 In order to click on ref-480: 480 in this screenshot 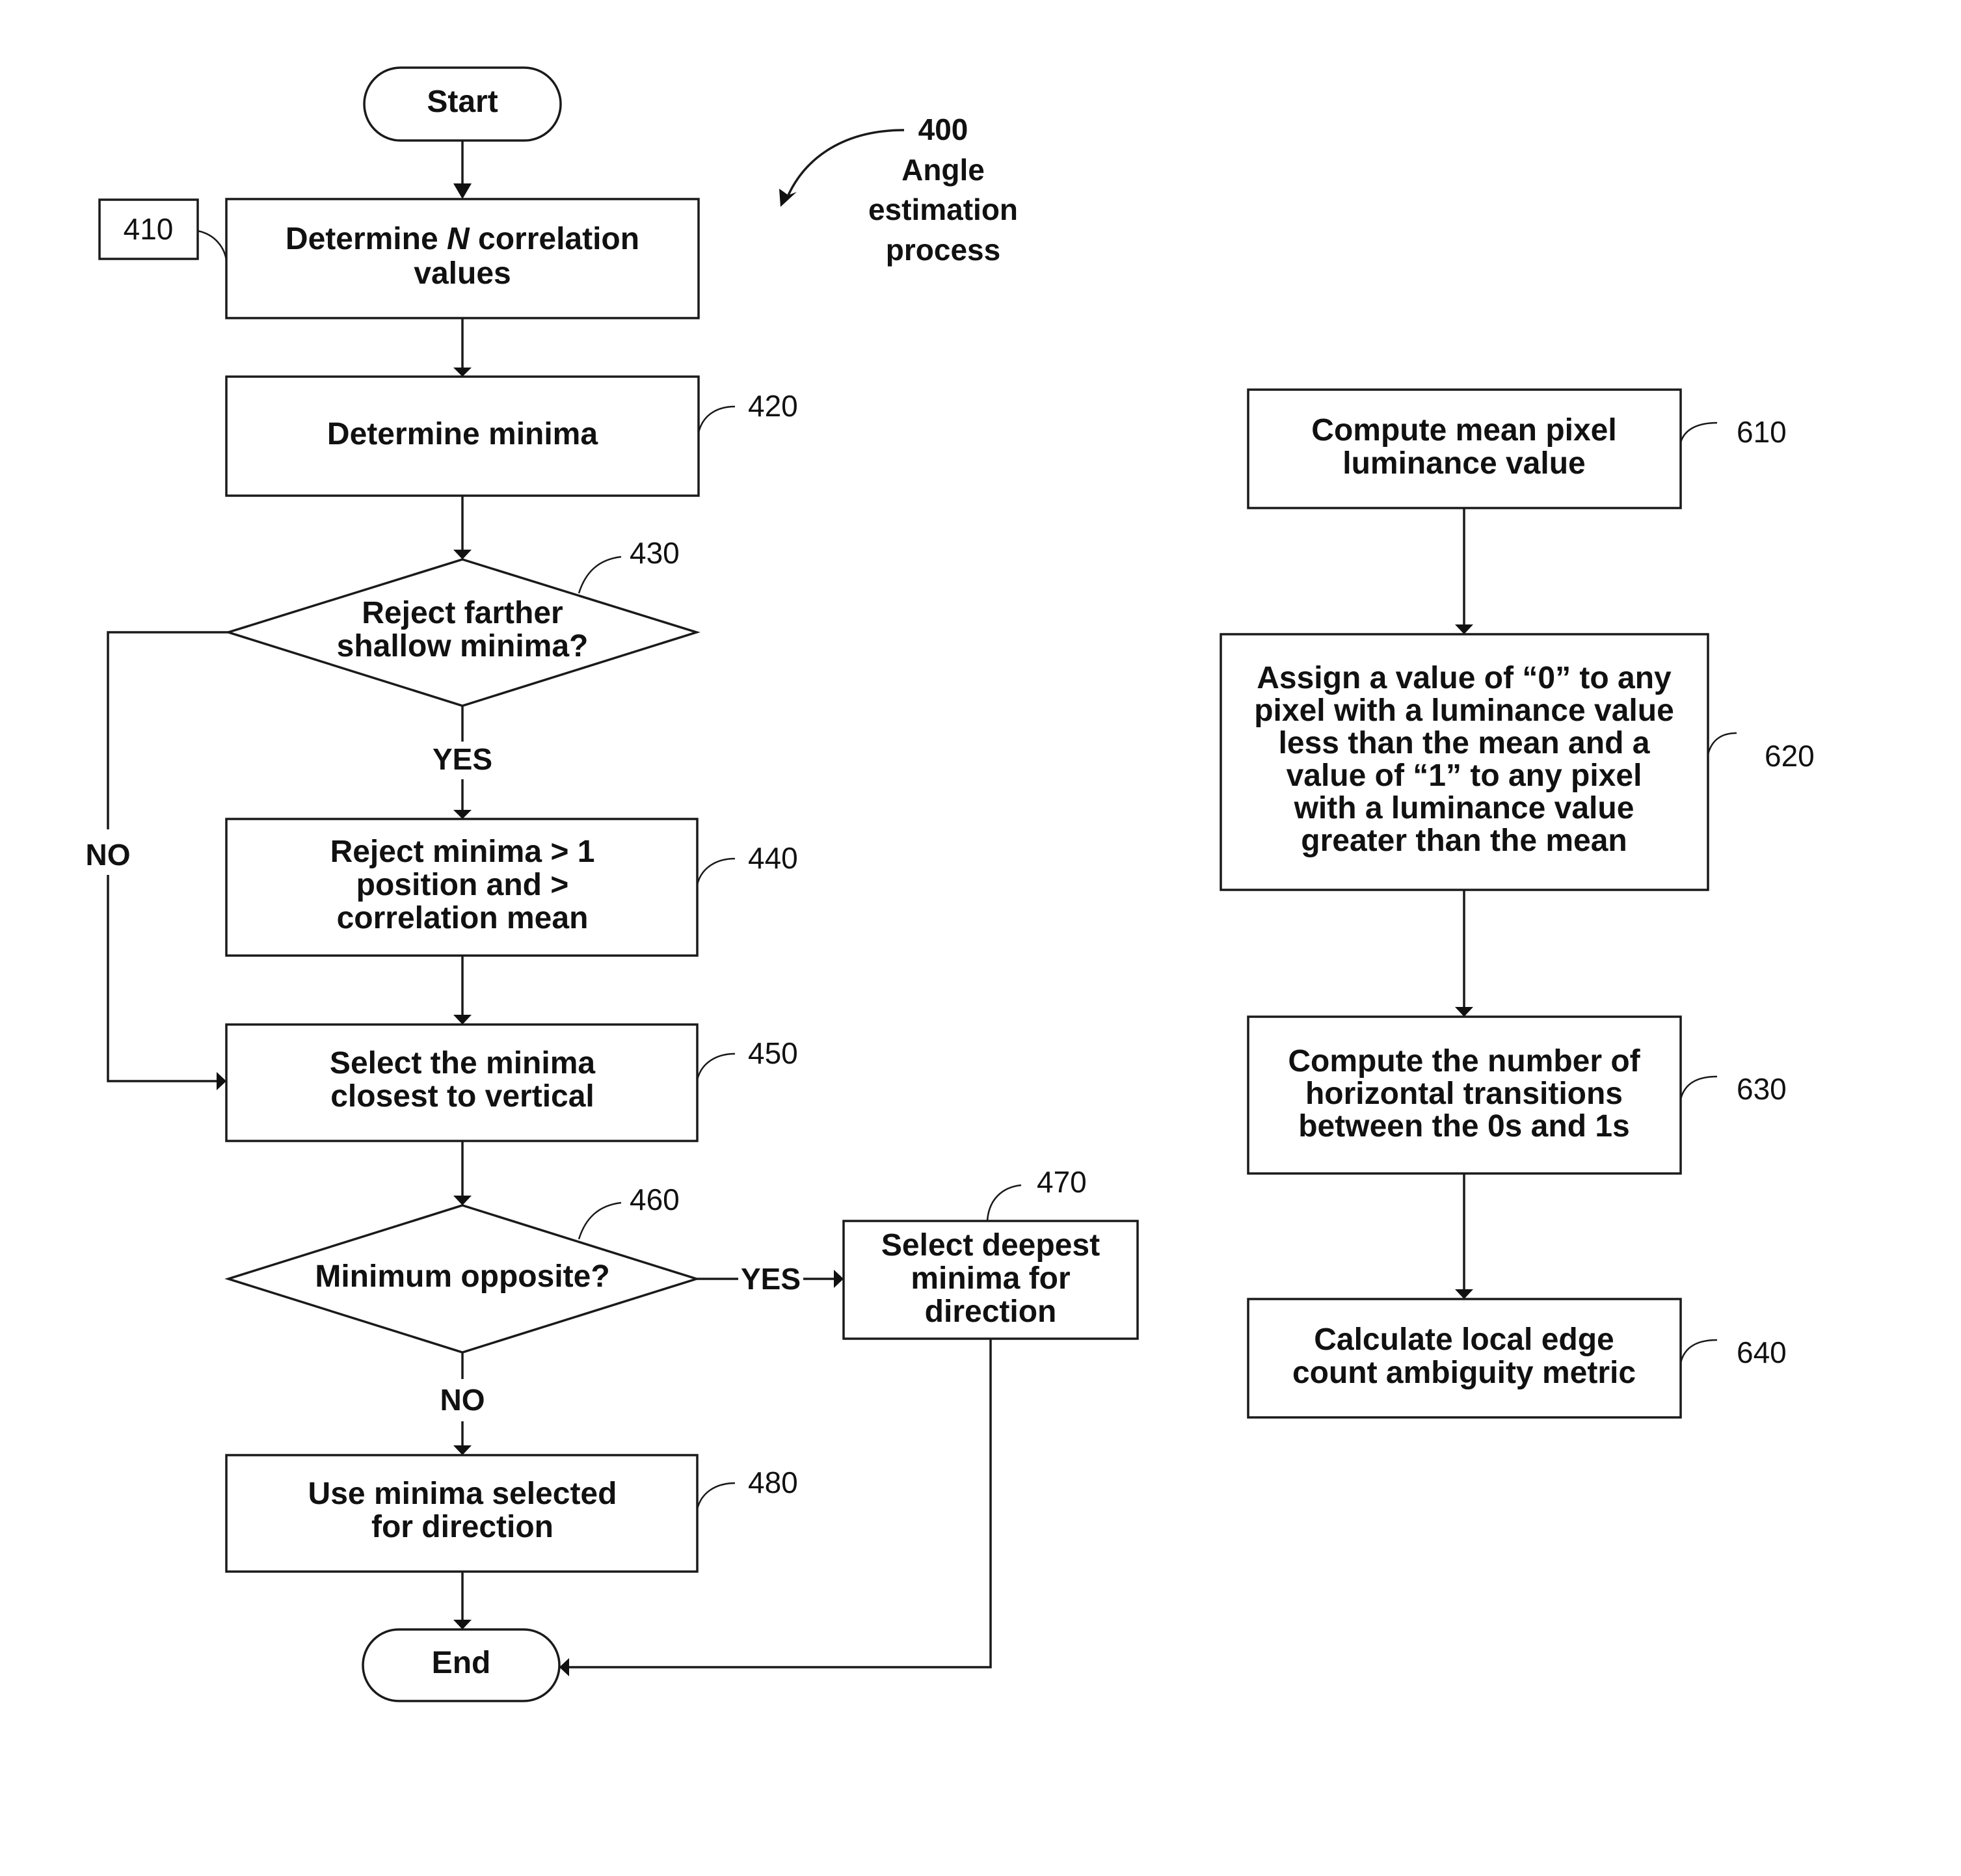, I will do `click(773, 1483)`.